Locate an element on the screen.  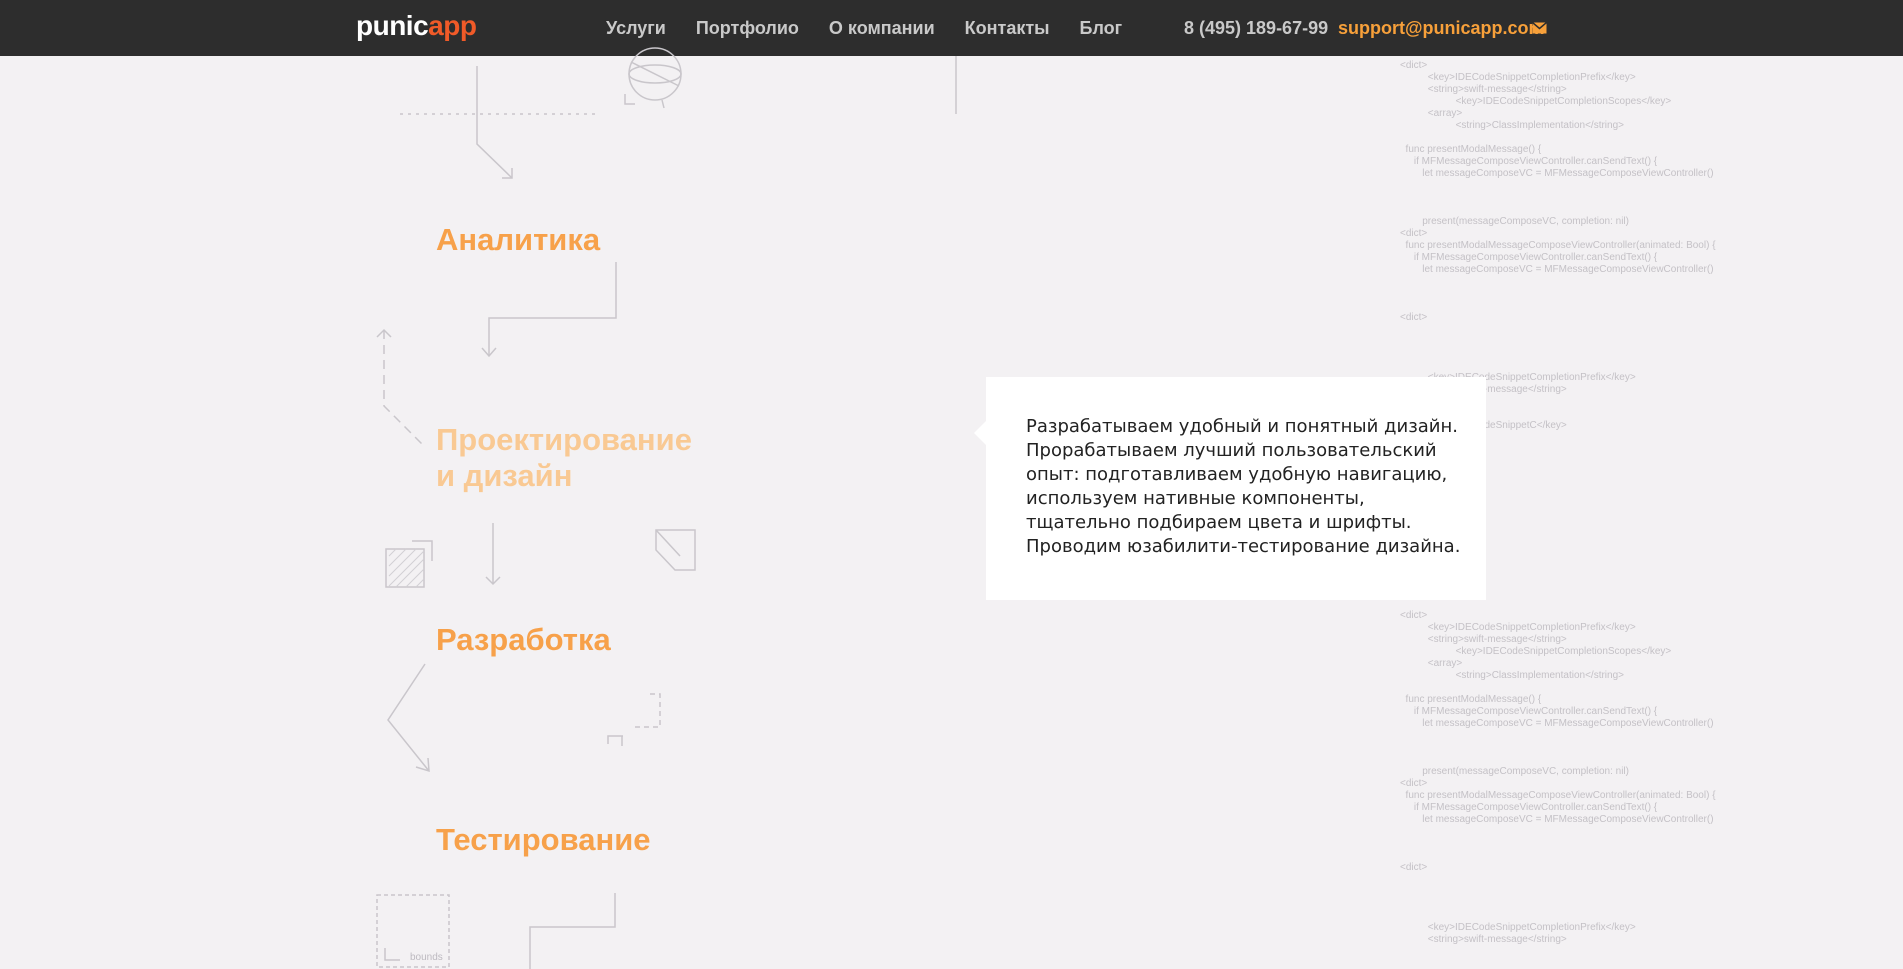
nav-link-contacts: Контакты is located at coordinates (1007, 28).